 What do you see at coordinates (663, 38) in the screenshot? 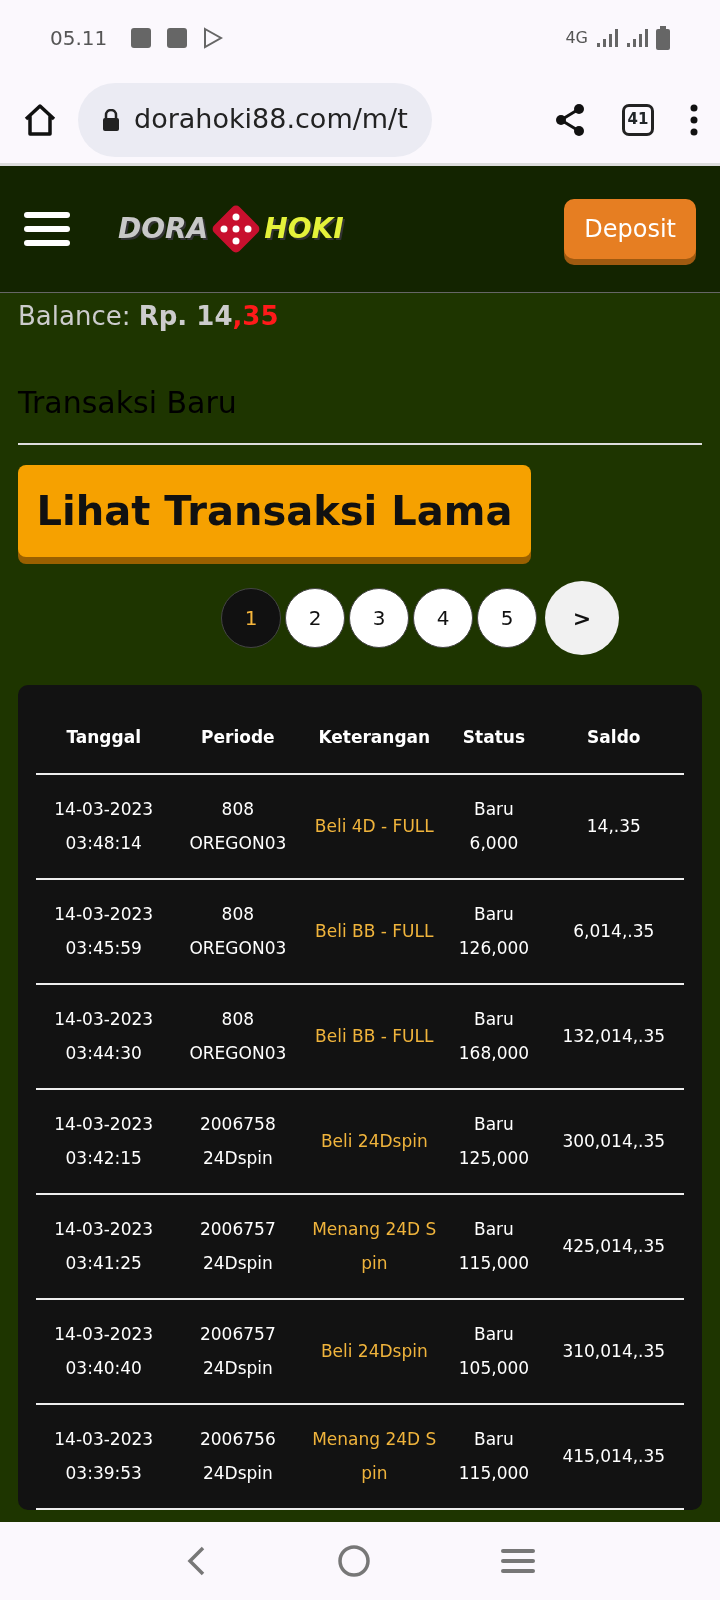
I see `battery-icon` at bounding box center [663, 38].